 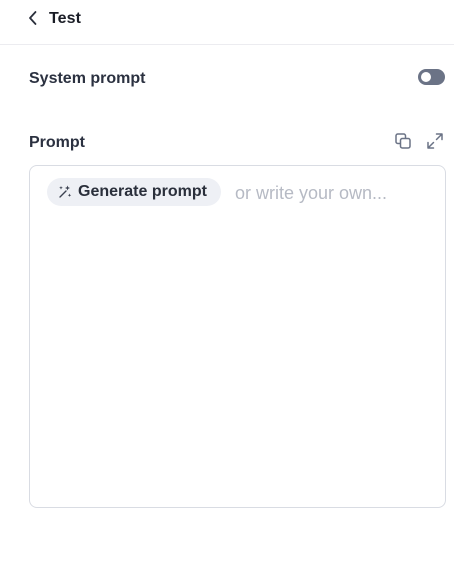 I want to click on expand-icon, so click(x=435, y=143).